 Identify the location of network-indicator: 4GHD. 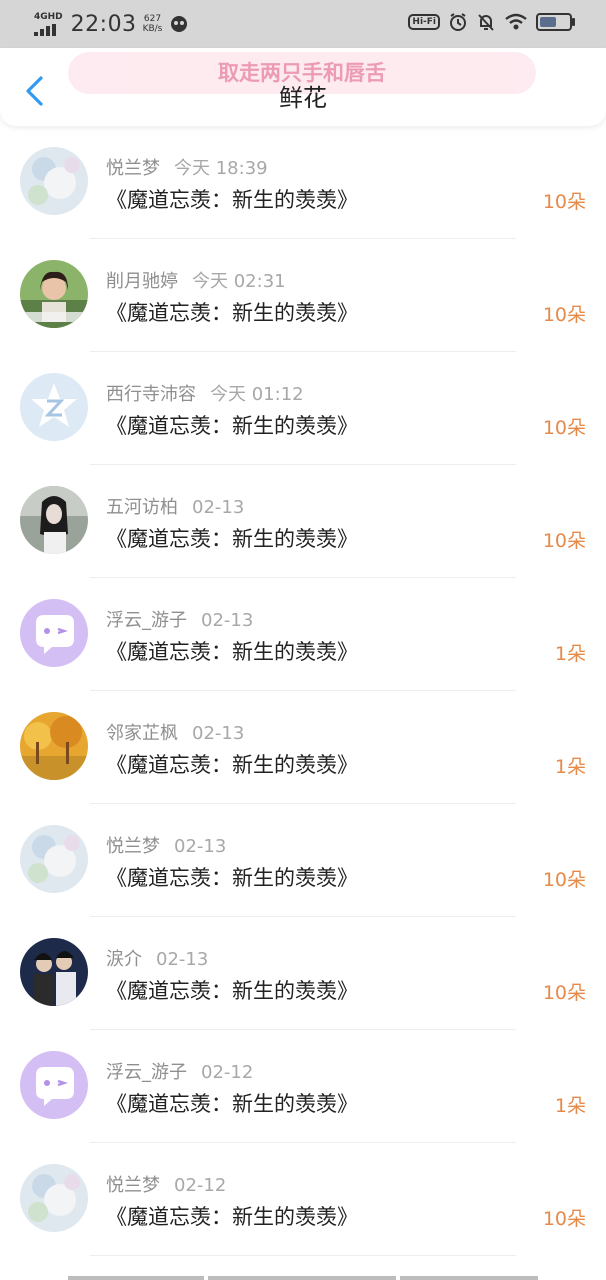
(48, 23).